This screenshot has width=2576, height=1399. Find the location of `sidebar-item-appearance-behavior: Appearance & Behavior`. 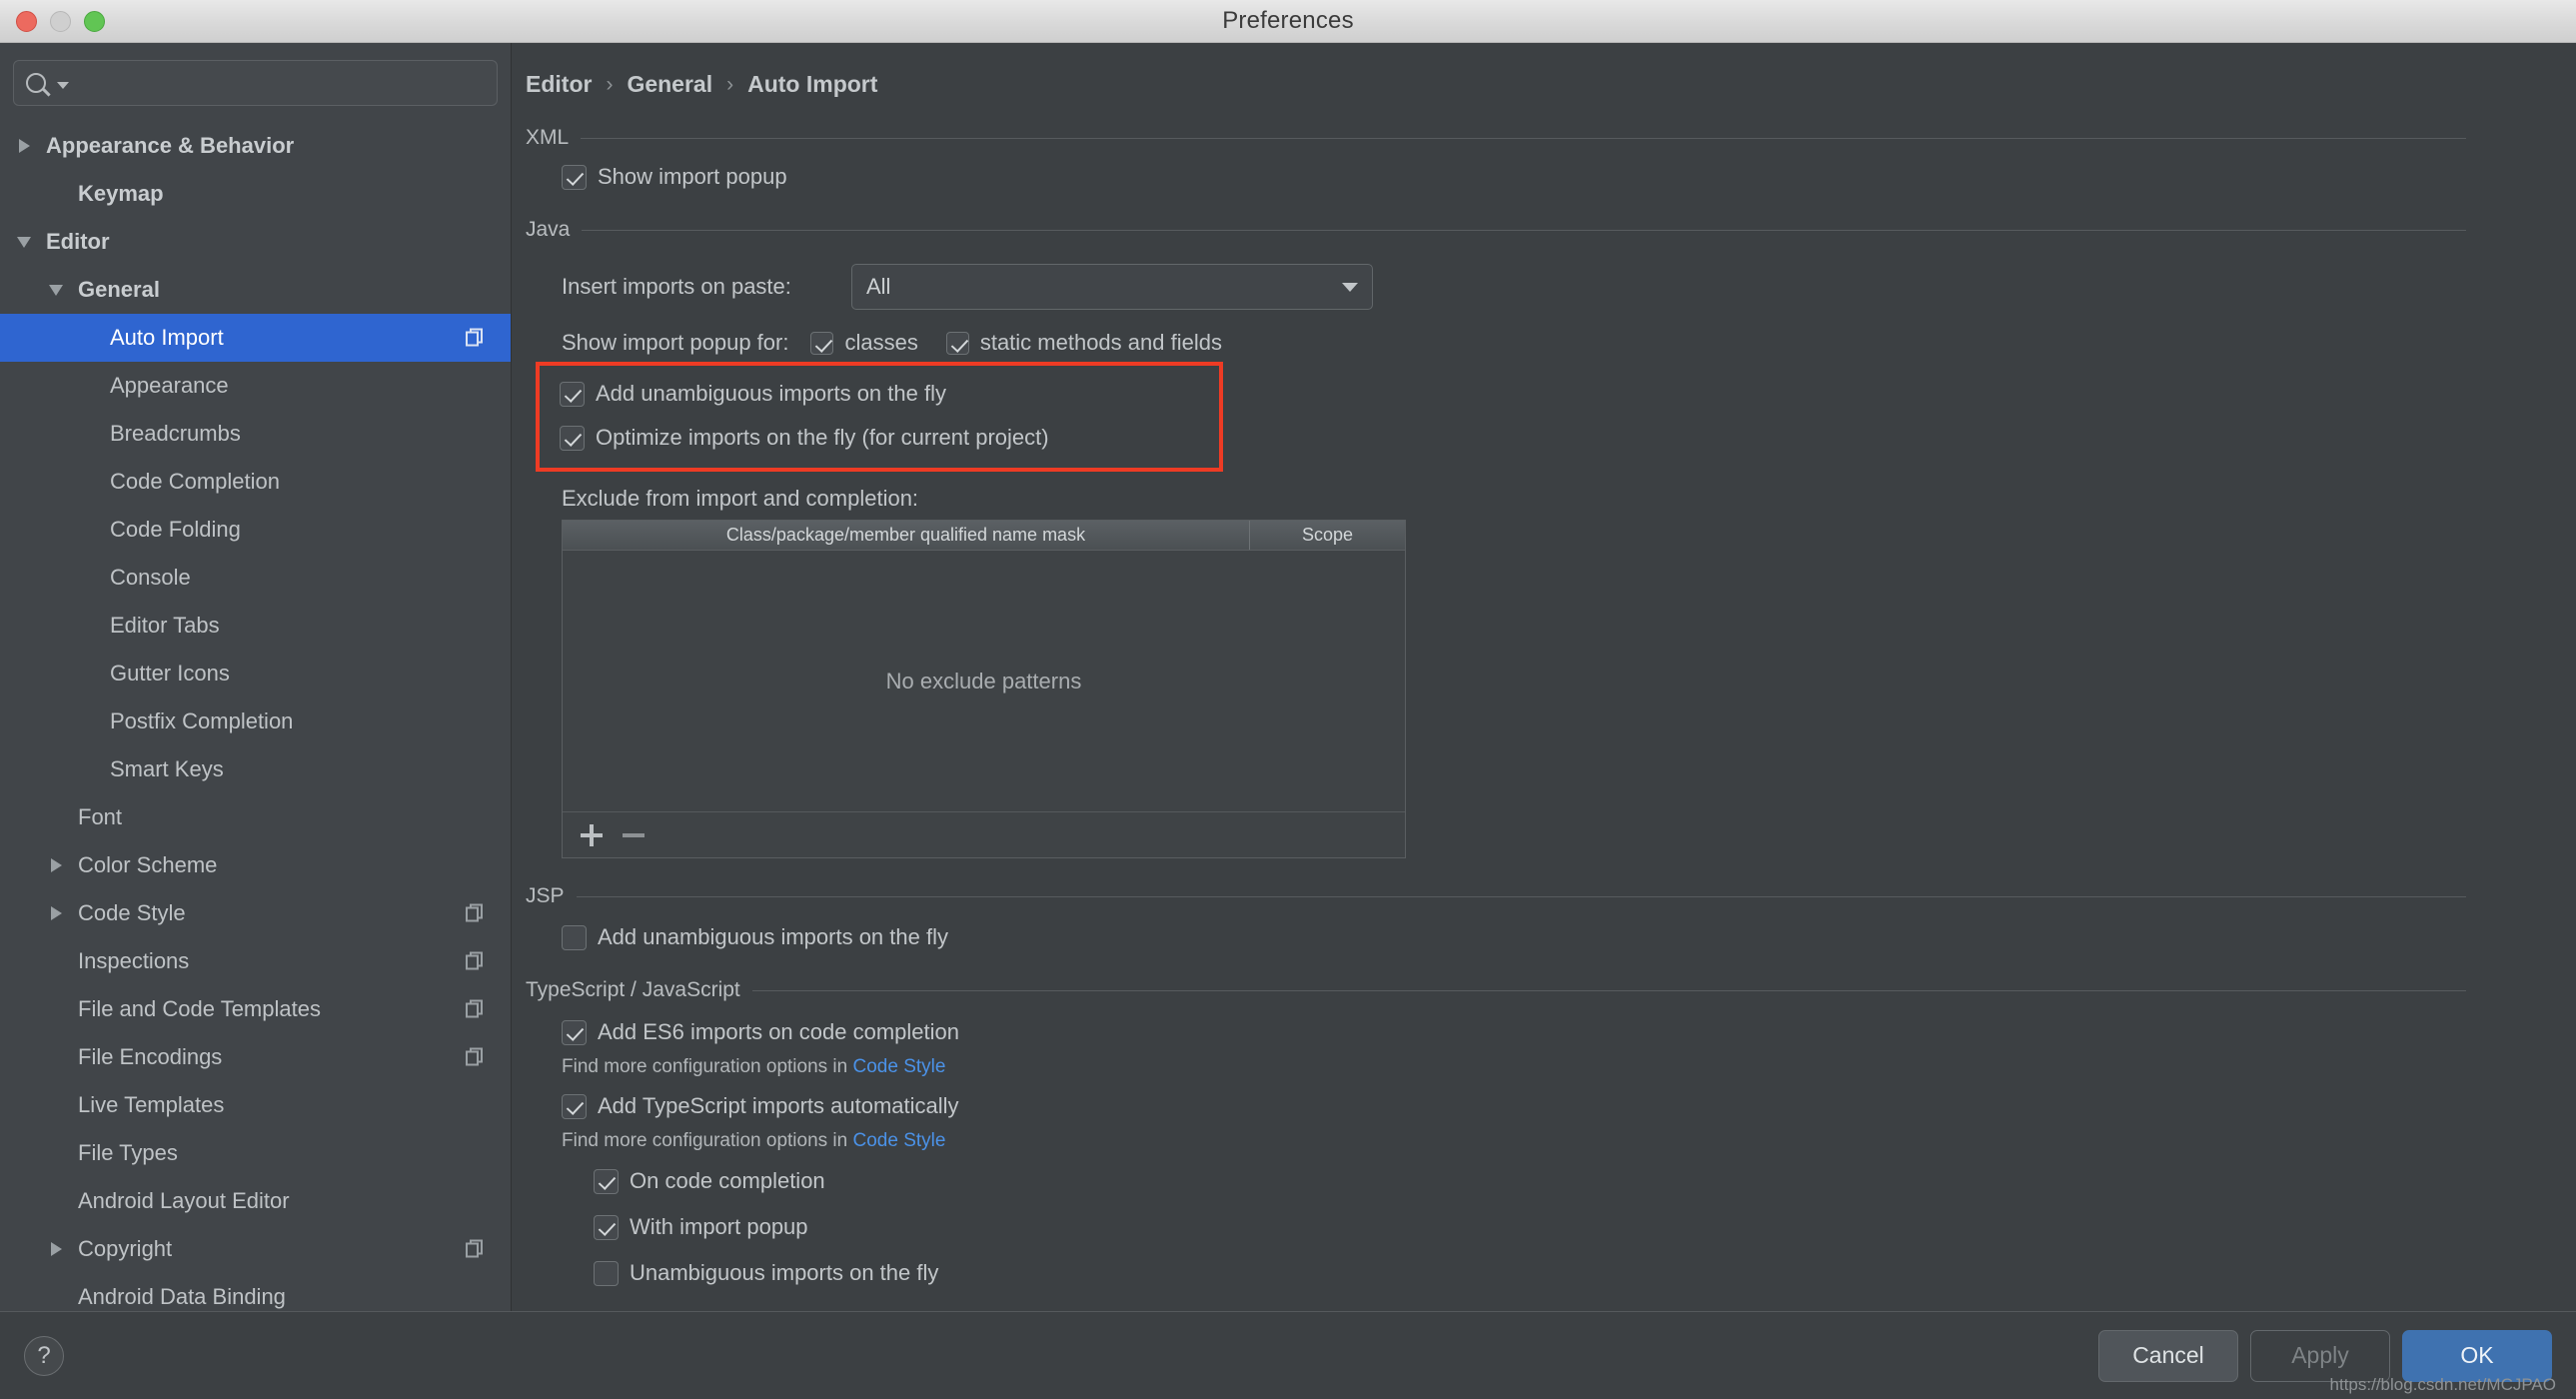

sidebar-item-appearance-behavior: Appearance & Behavior is located at coordinates (255, 146).